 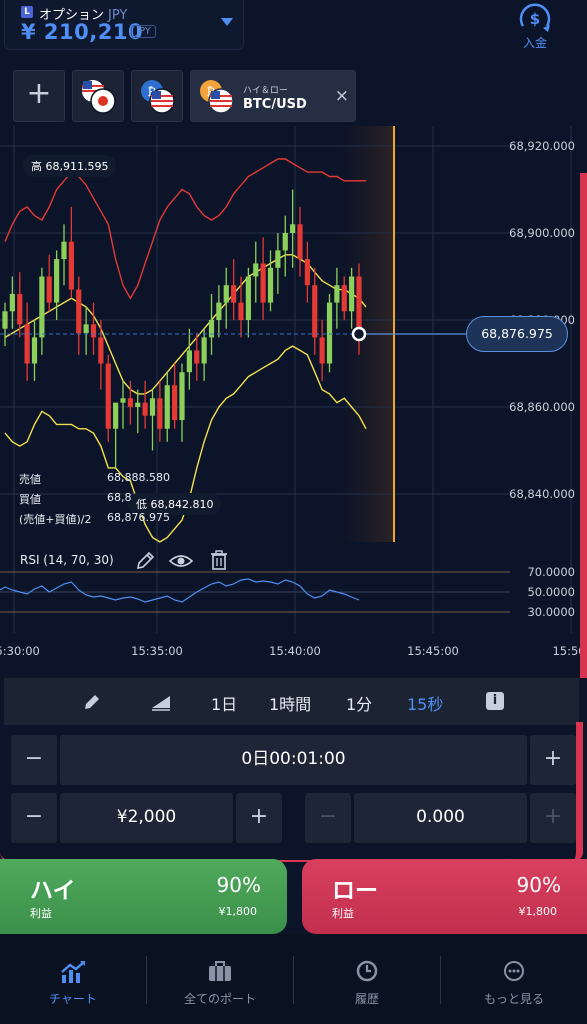 I want to click on high-label: 高 68,911.595, so click(x=70, y=166).